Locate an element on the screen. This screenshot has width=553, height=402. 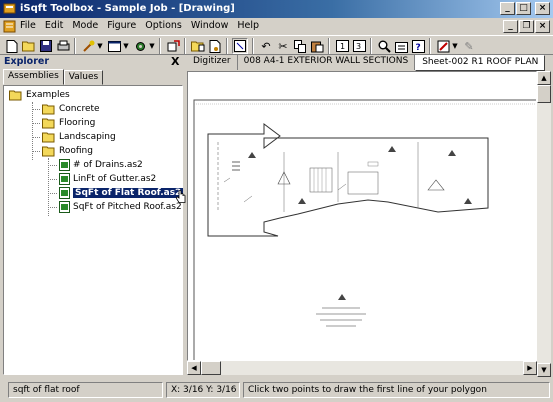
open-folder-icon is located at coordinates (29, 46).